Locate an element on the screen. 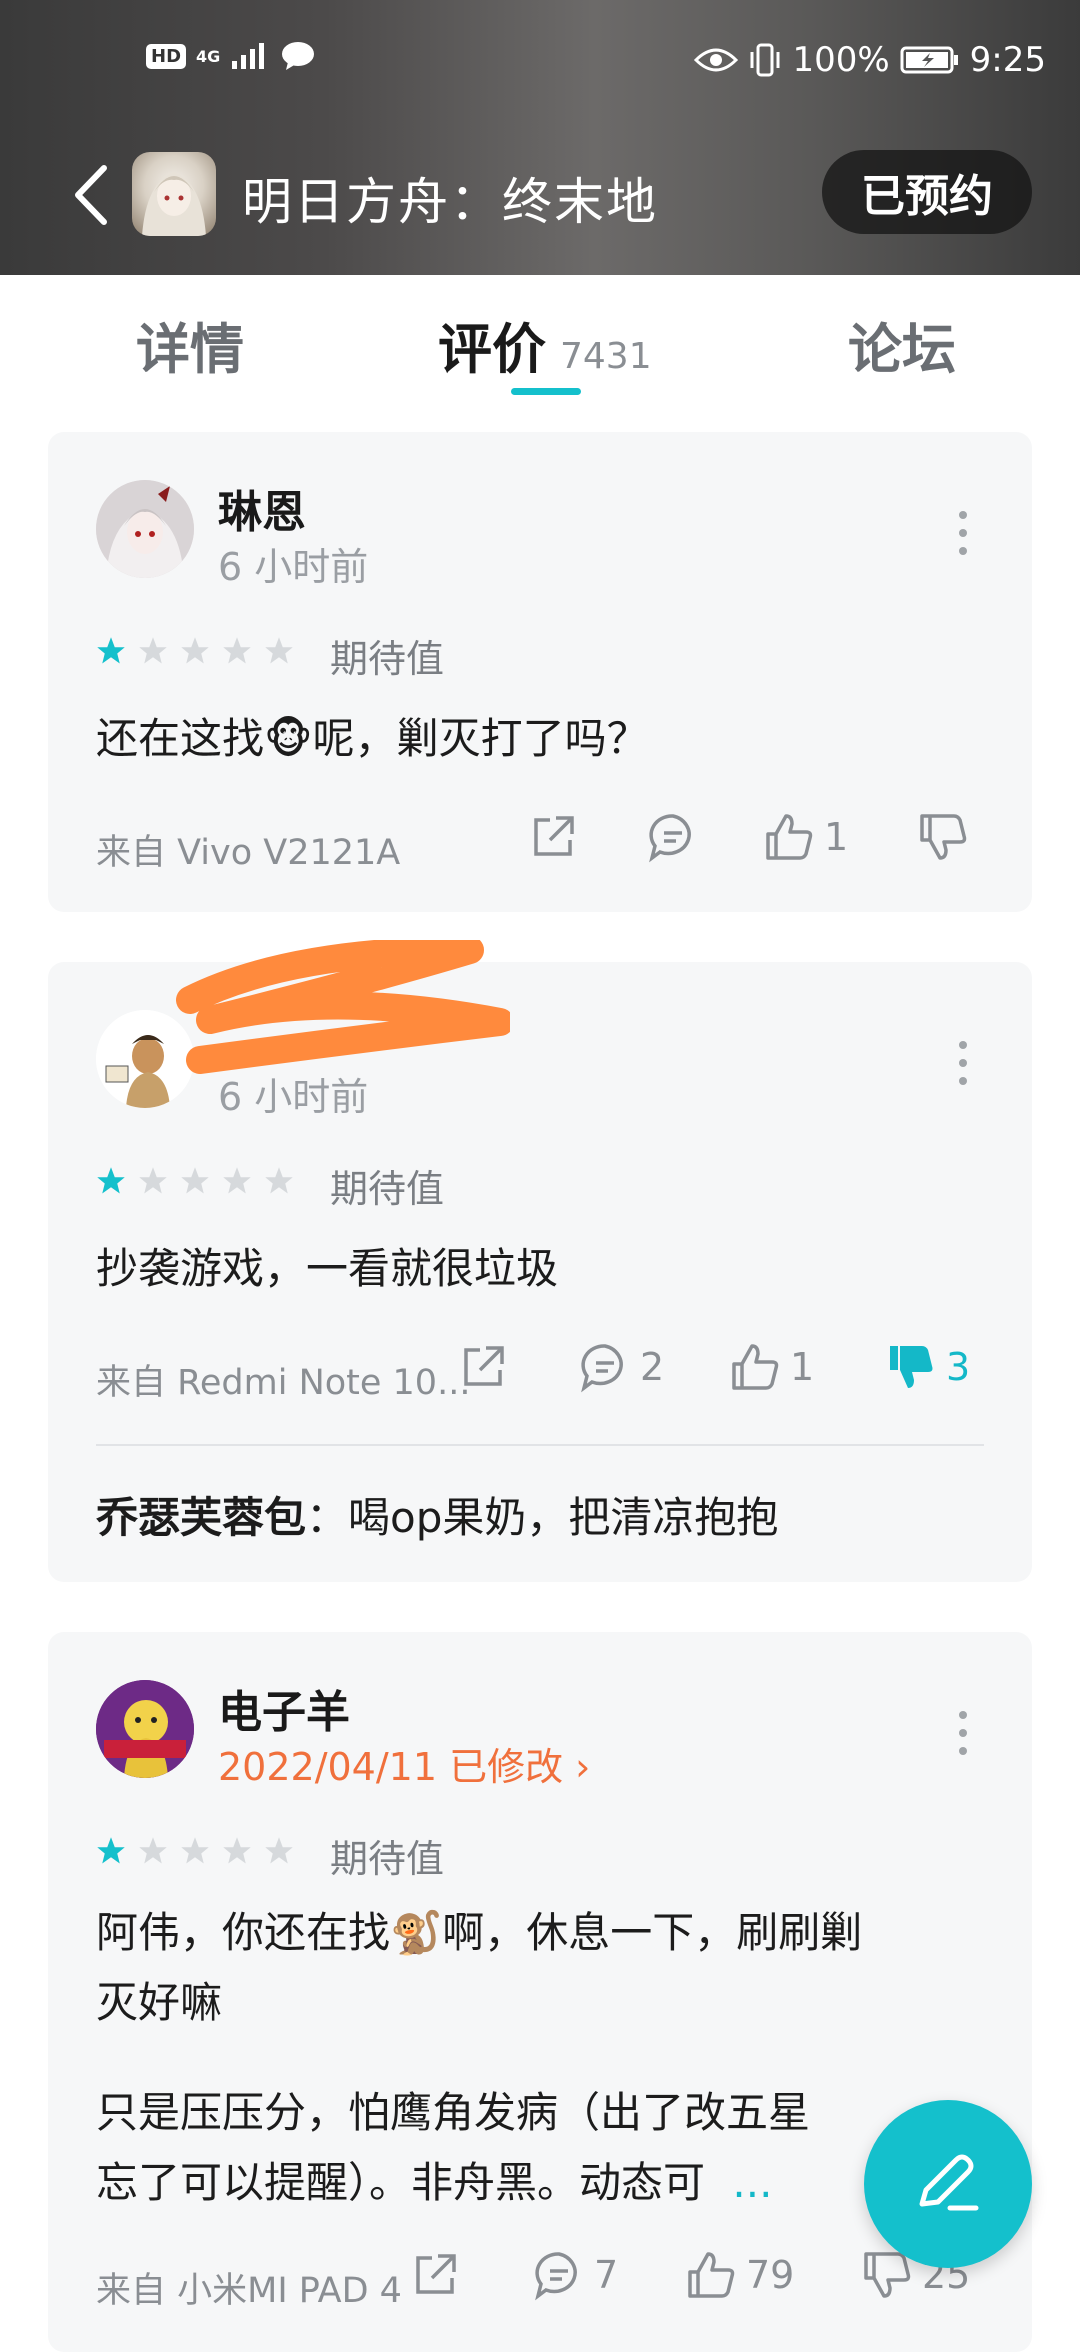 The height and width of the screenshot is (2352, 1080). review-time: 6 小时前 is located at coordinates (293, 567).